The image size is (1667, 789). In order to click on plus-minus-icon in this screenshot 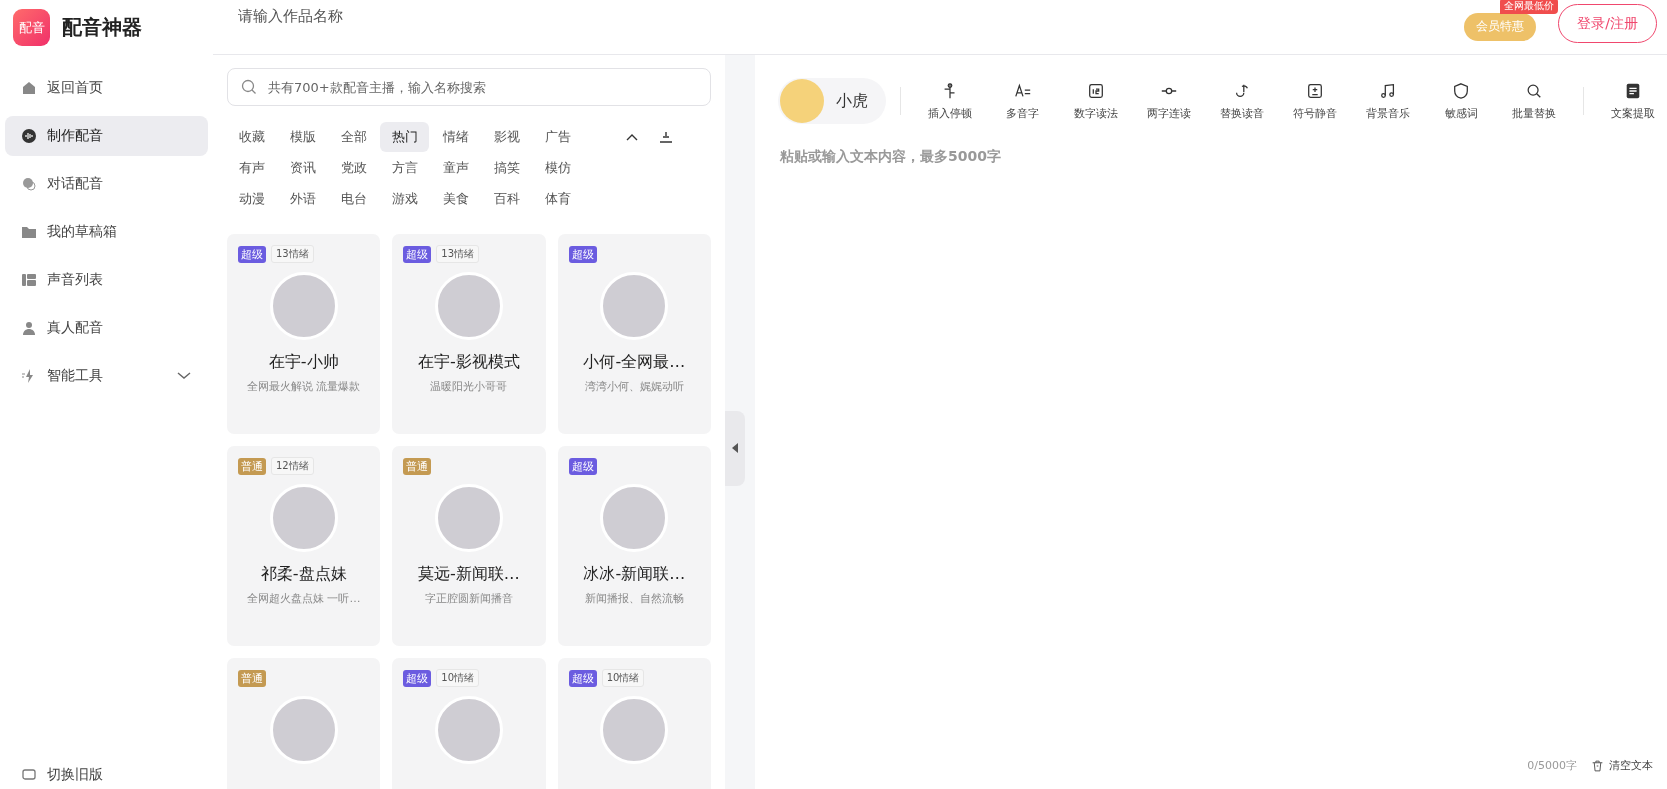, I will do `click(1315, 90)`.